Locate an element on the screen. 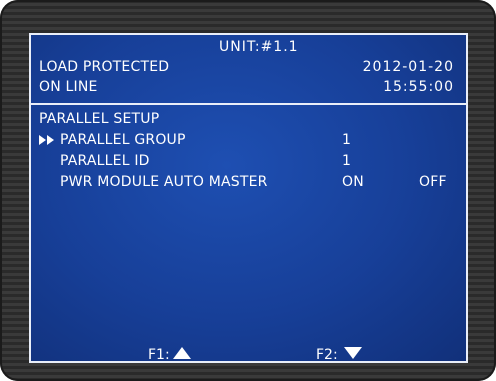 This screenshot has height=381, width=496. f1-up-key: F1: is located at coordinates (169, 353).